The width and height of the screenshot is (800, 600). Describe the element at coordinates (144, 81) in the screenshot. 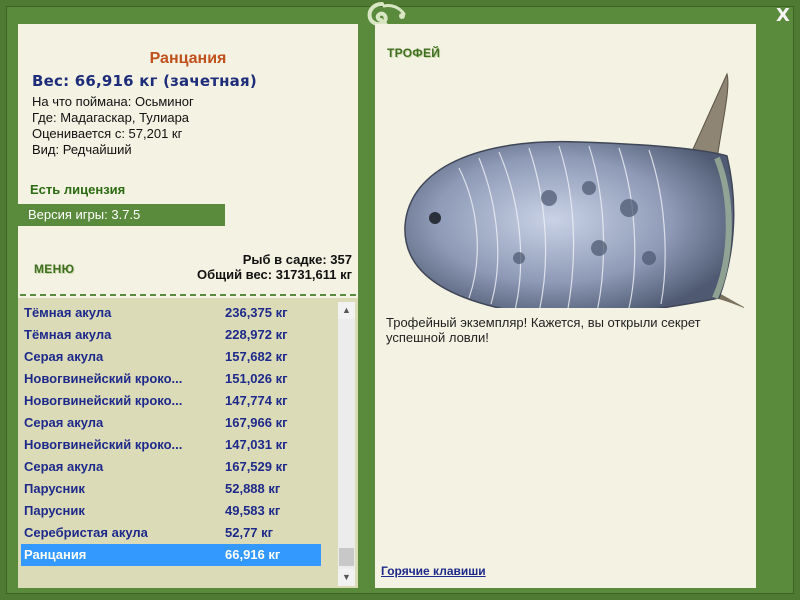

I see `fish-weight: Вес: 66,916 кг (зачетная)` at that location.